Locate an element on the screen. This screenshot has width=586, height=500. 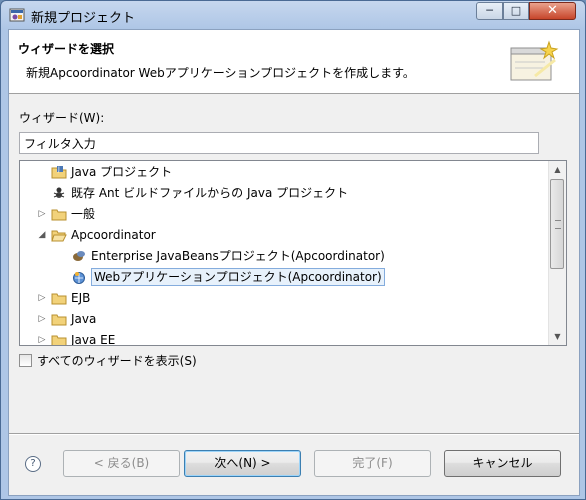
scroll-up-arrow-icon: ▲ is located at coordinates (557, 169).